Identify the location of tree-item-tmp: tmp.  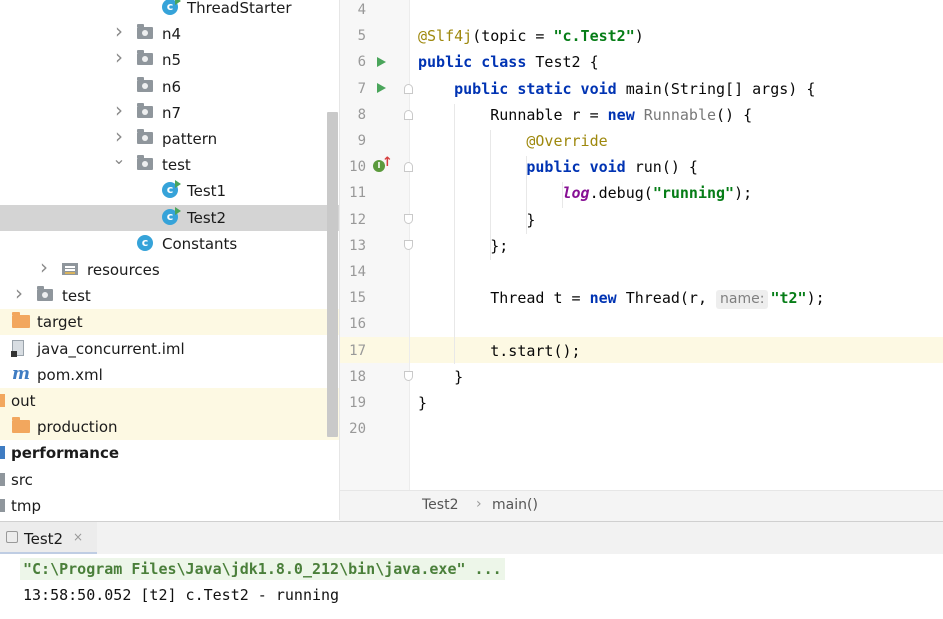
(169, 506).